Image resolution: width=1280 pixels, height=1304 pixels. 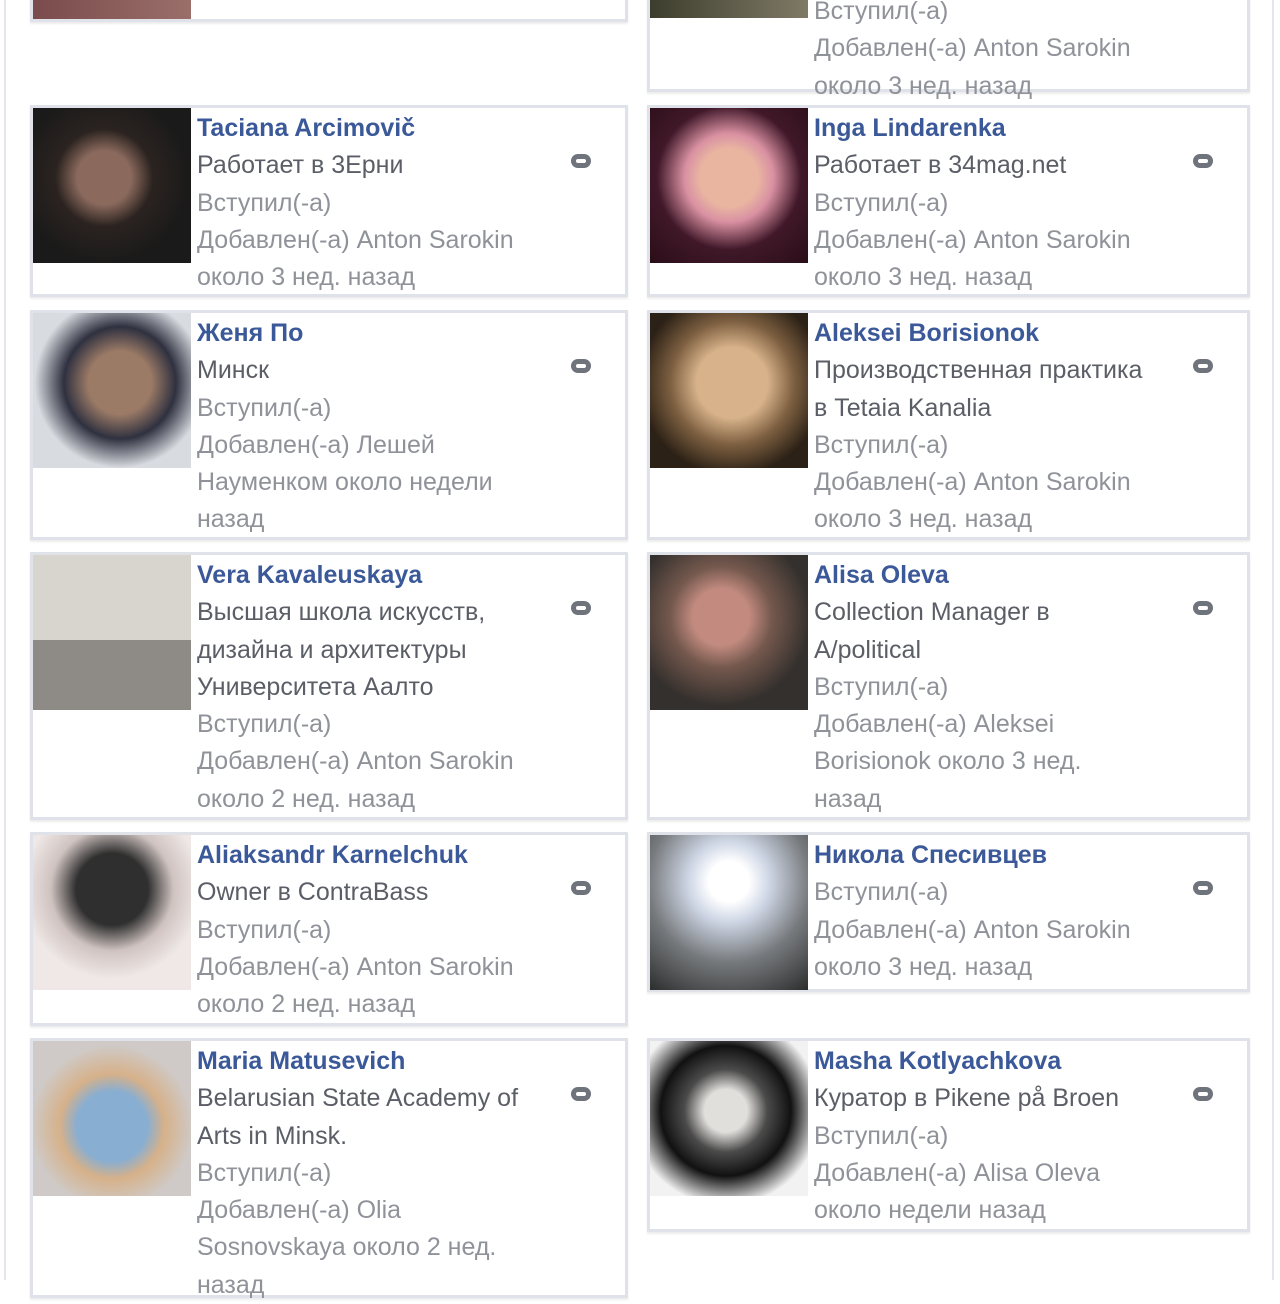 What do you see at coordinates (932, 612) in the screenshot?
I see `member-subtitle: Collection Manager в` at bounding box center [932, 612].